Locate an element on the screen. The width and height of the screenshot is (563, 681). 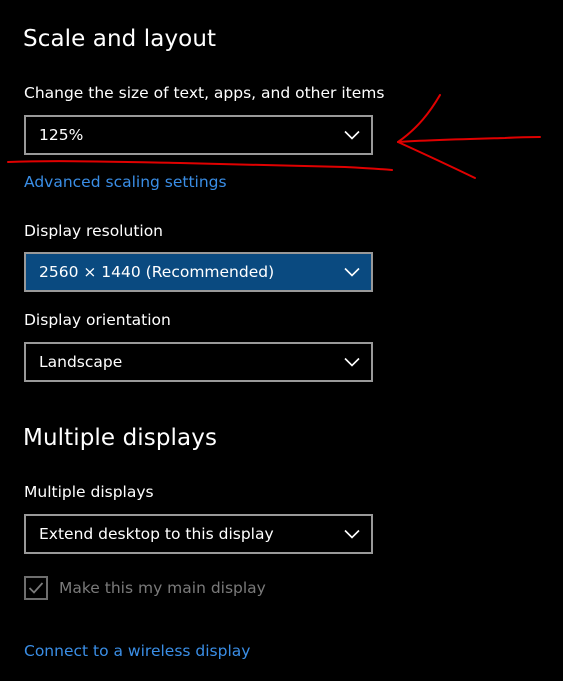
multiple-displays-value: Extend desktop to this display is located at coordinates (156, 534).